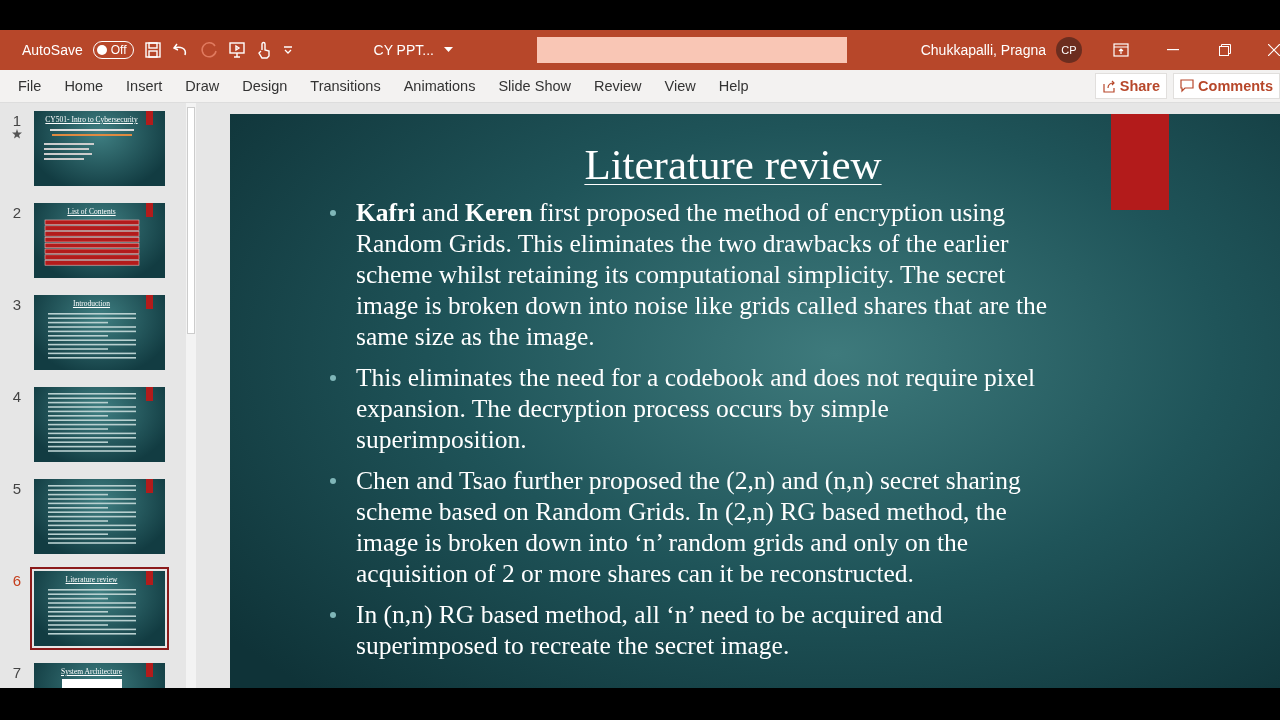  What do you see at coordinates (191, 220) in the screenshot?
I see `scrollbar-thumb` at bounding box center [191, 220].